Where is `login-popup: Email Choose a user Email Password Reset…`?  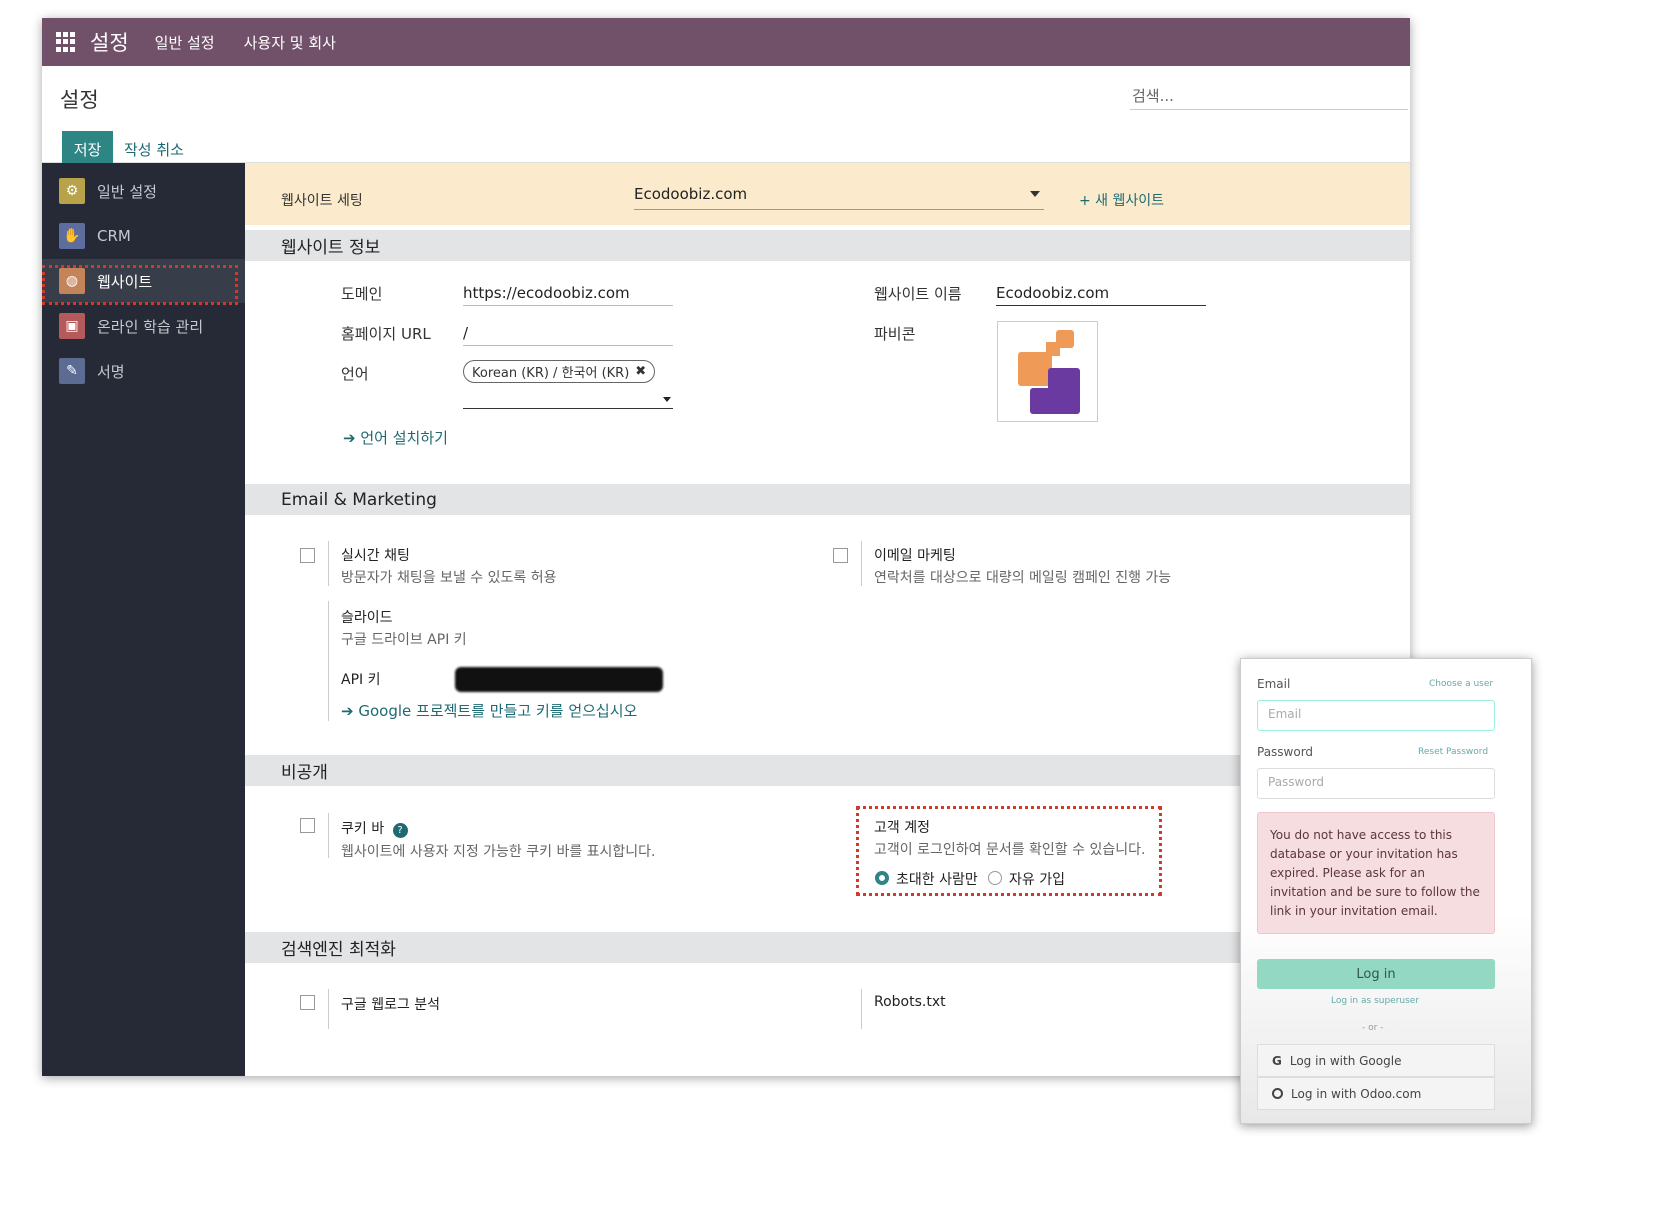
login-popup: Email Choose a user Email Password Reset… is located at coordinates (1386, 891).